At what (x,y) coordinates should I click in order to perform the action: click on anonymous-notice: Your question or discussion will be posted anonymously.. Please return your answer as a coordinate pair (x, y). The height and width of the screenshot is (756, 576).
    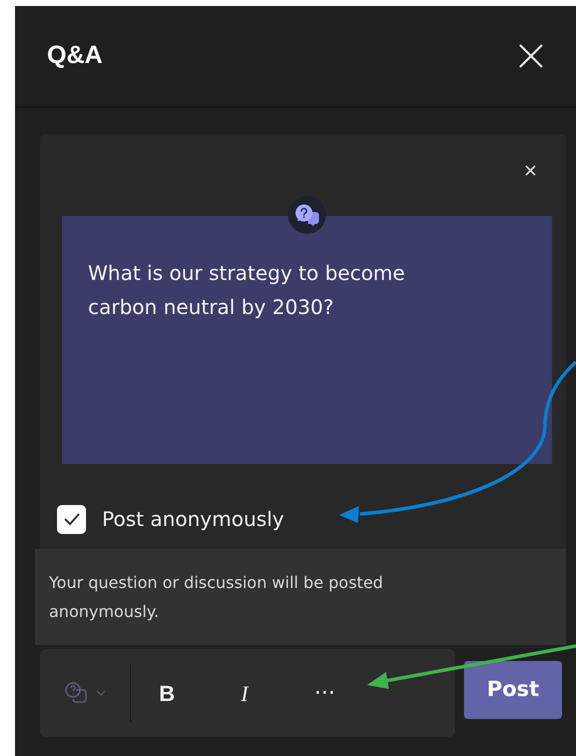
    Looking at the image, I should click on (300, 597).